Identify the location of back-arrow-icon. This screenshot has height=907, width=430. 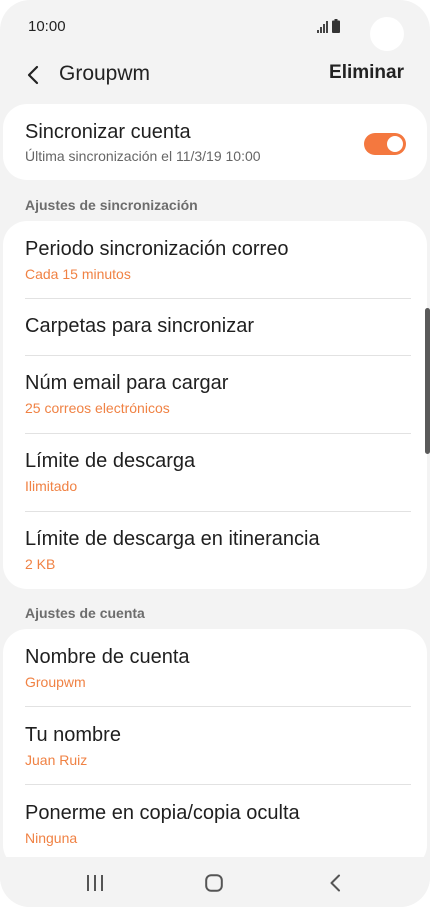
(34, 75).